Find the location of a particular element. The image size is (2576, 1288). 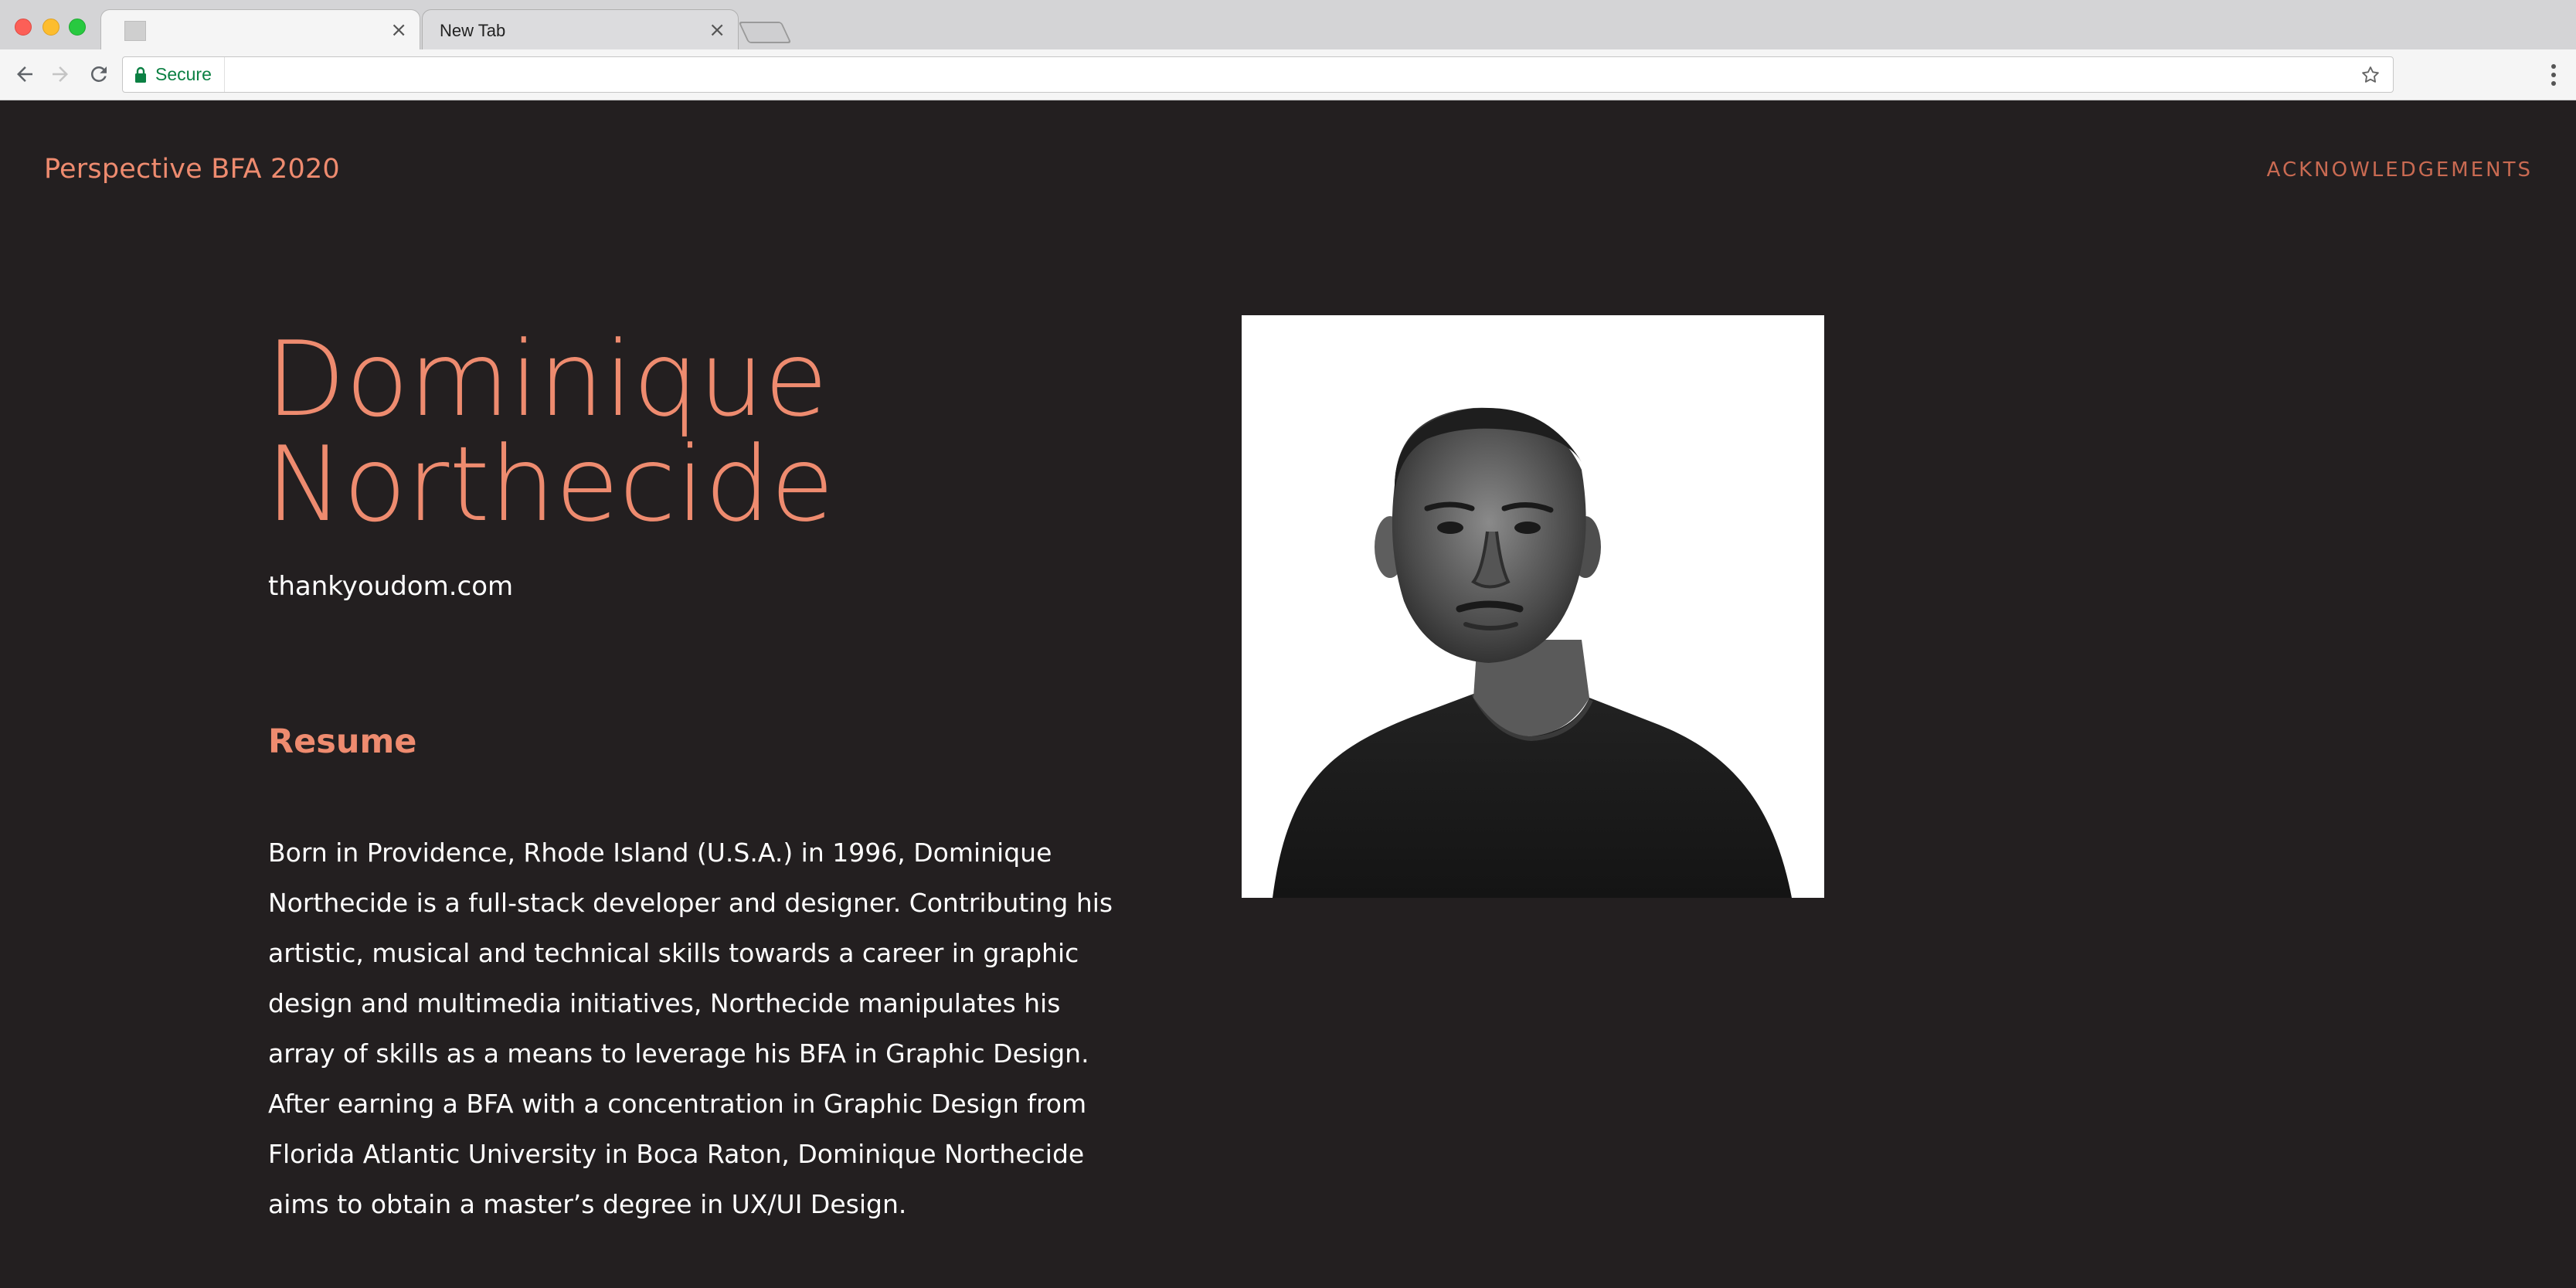

reload-button is located at coordinates (98, 74).